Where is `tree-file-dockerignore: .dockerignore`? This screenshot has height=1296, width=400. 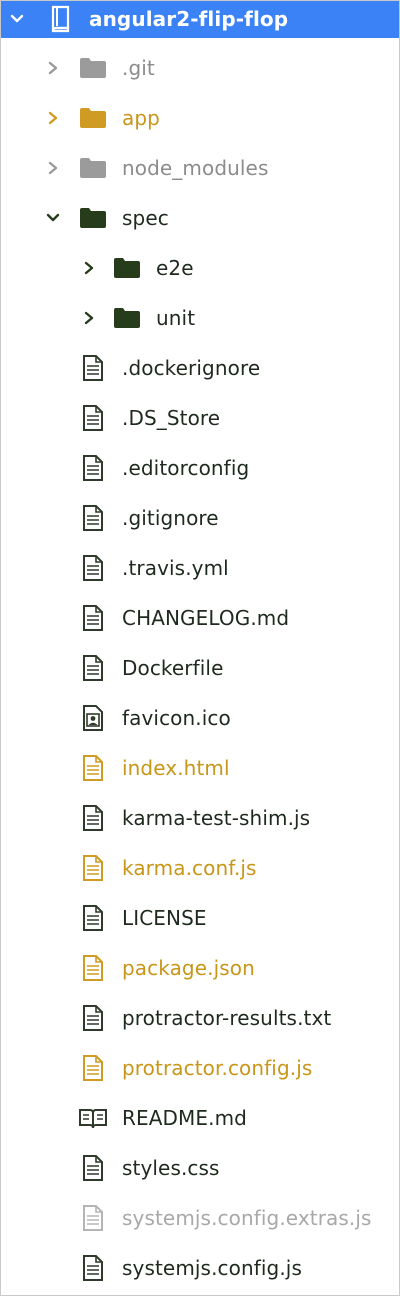
tree-file-dockerignore: .dockerignore is located at coordinates (200, 368).